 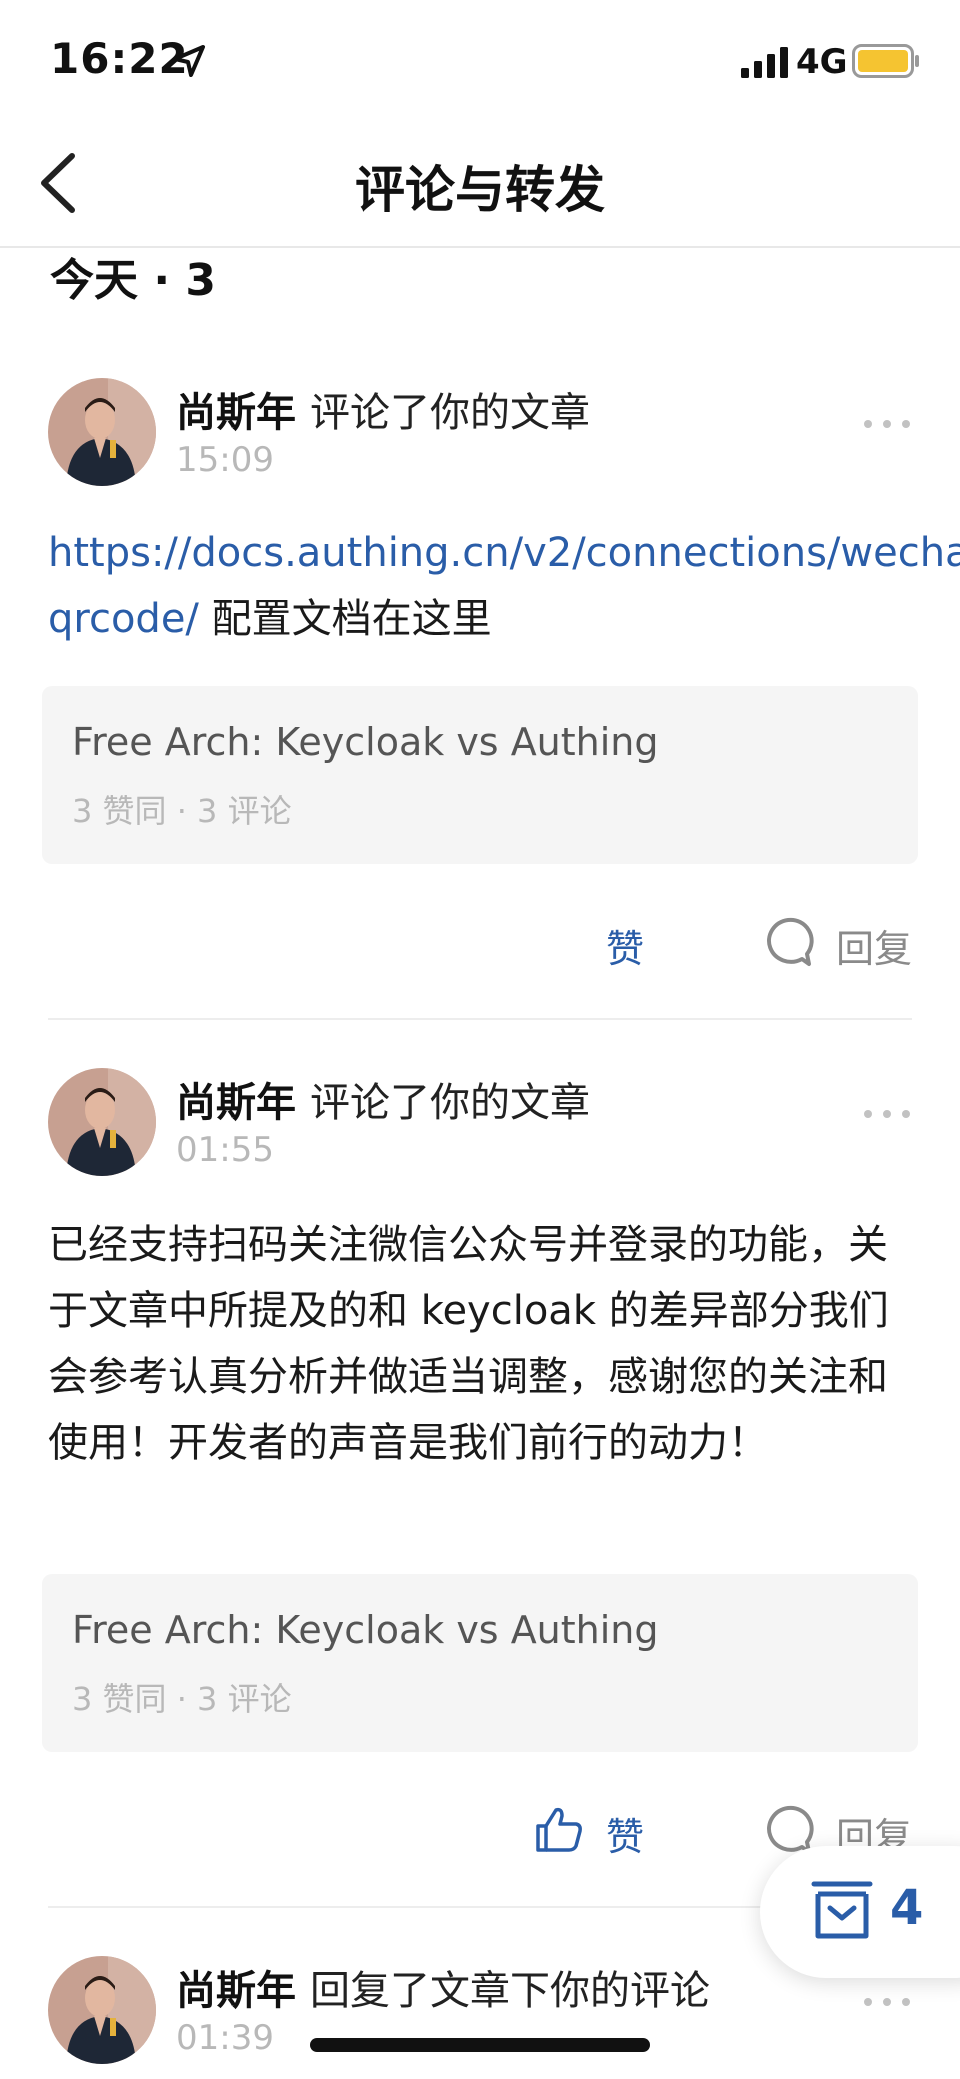 I want to click on floating-count: 4, so click(x=907, y=1908).